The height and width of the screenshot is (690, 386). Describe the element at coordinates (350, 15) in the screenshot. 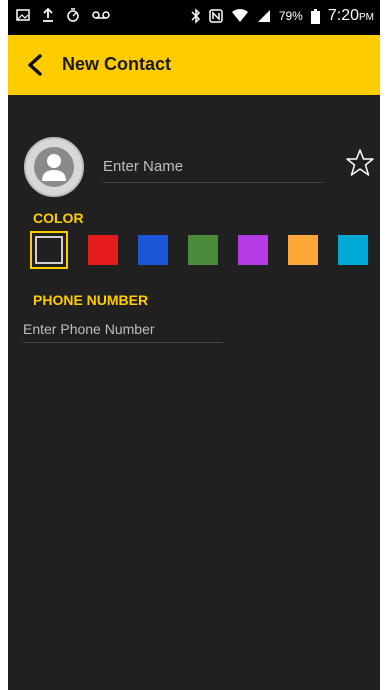

I see `status-time: 7:20PM` at that location.